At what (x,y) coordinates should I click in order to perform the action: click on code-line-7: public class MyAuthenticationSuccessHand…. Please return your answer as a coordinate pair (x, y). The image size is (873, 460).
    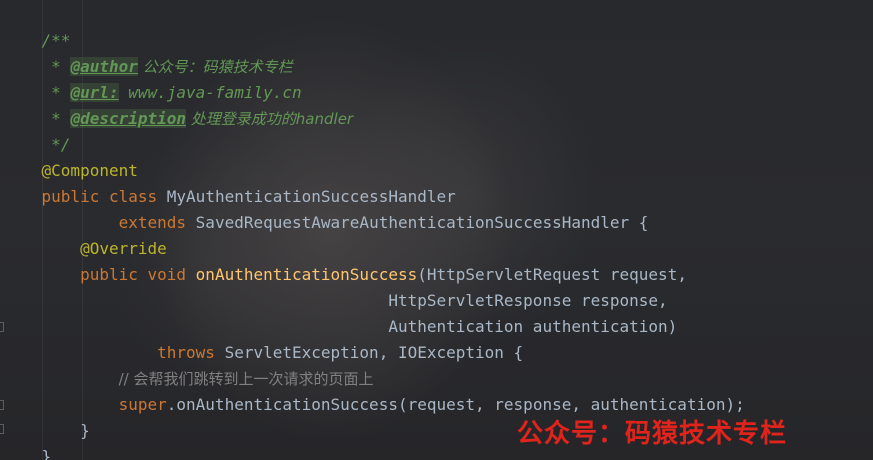
    Looking at the image, I should click on (229, 182).